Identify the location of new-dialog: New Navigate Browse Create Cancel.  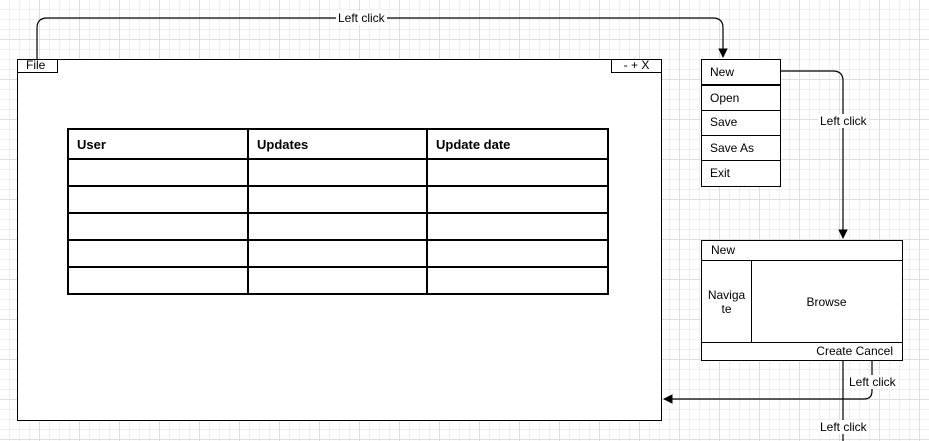
(802, 300).